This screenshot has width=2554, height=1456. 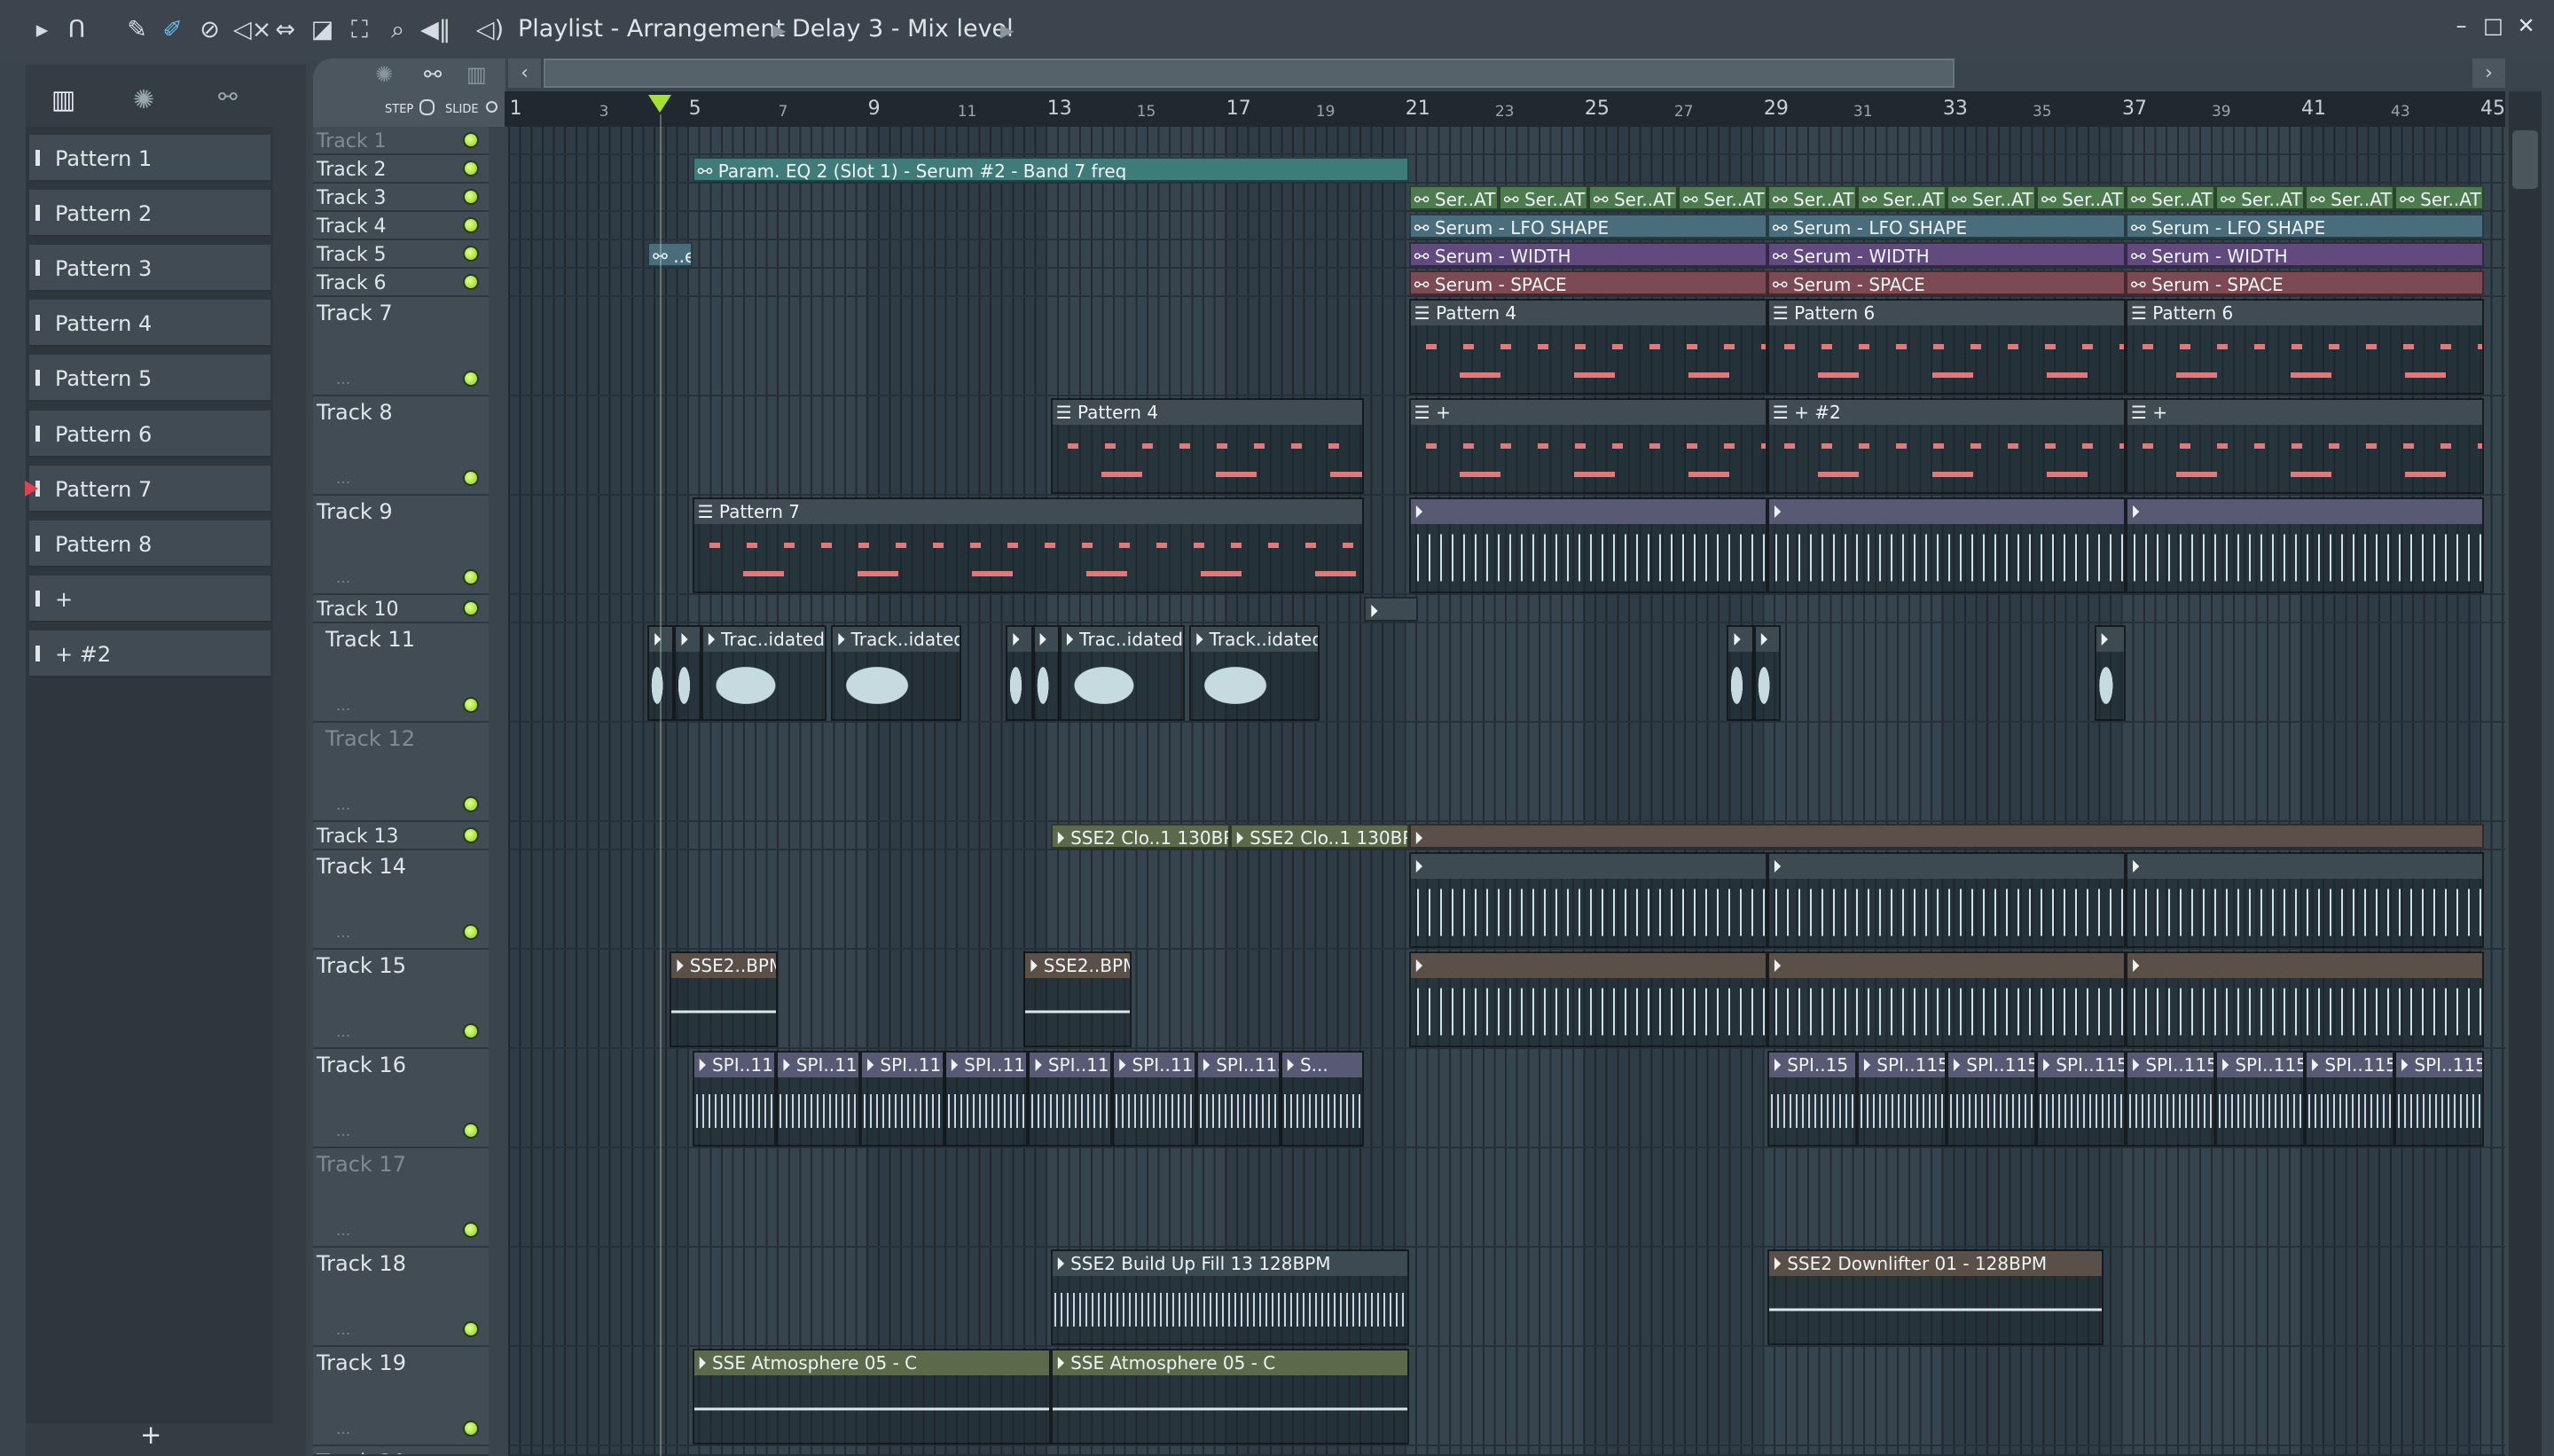 What do you see at coordinates (903, 29) in the screenshot?
I see `breadcrumb: Delay 3 - Mix level` at bounding box center [903, 29].